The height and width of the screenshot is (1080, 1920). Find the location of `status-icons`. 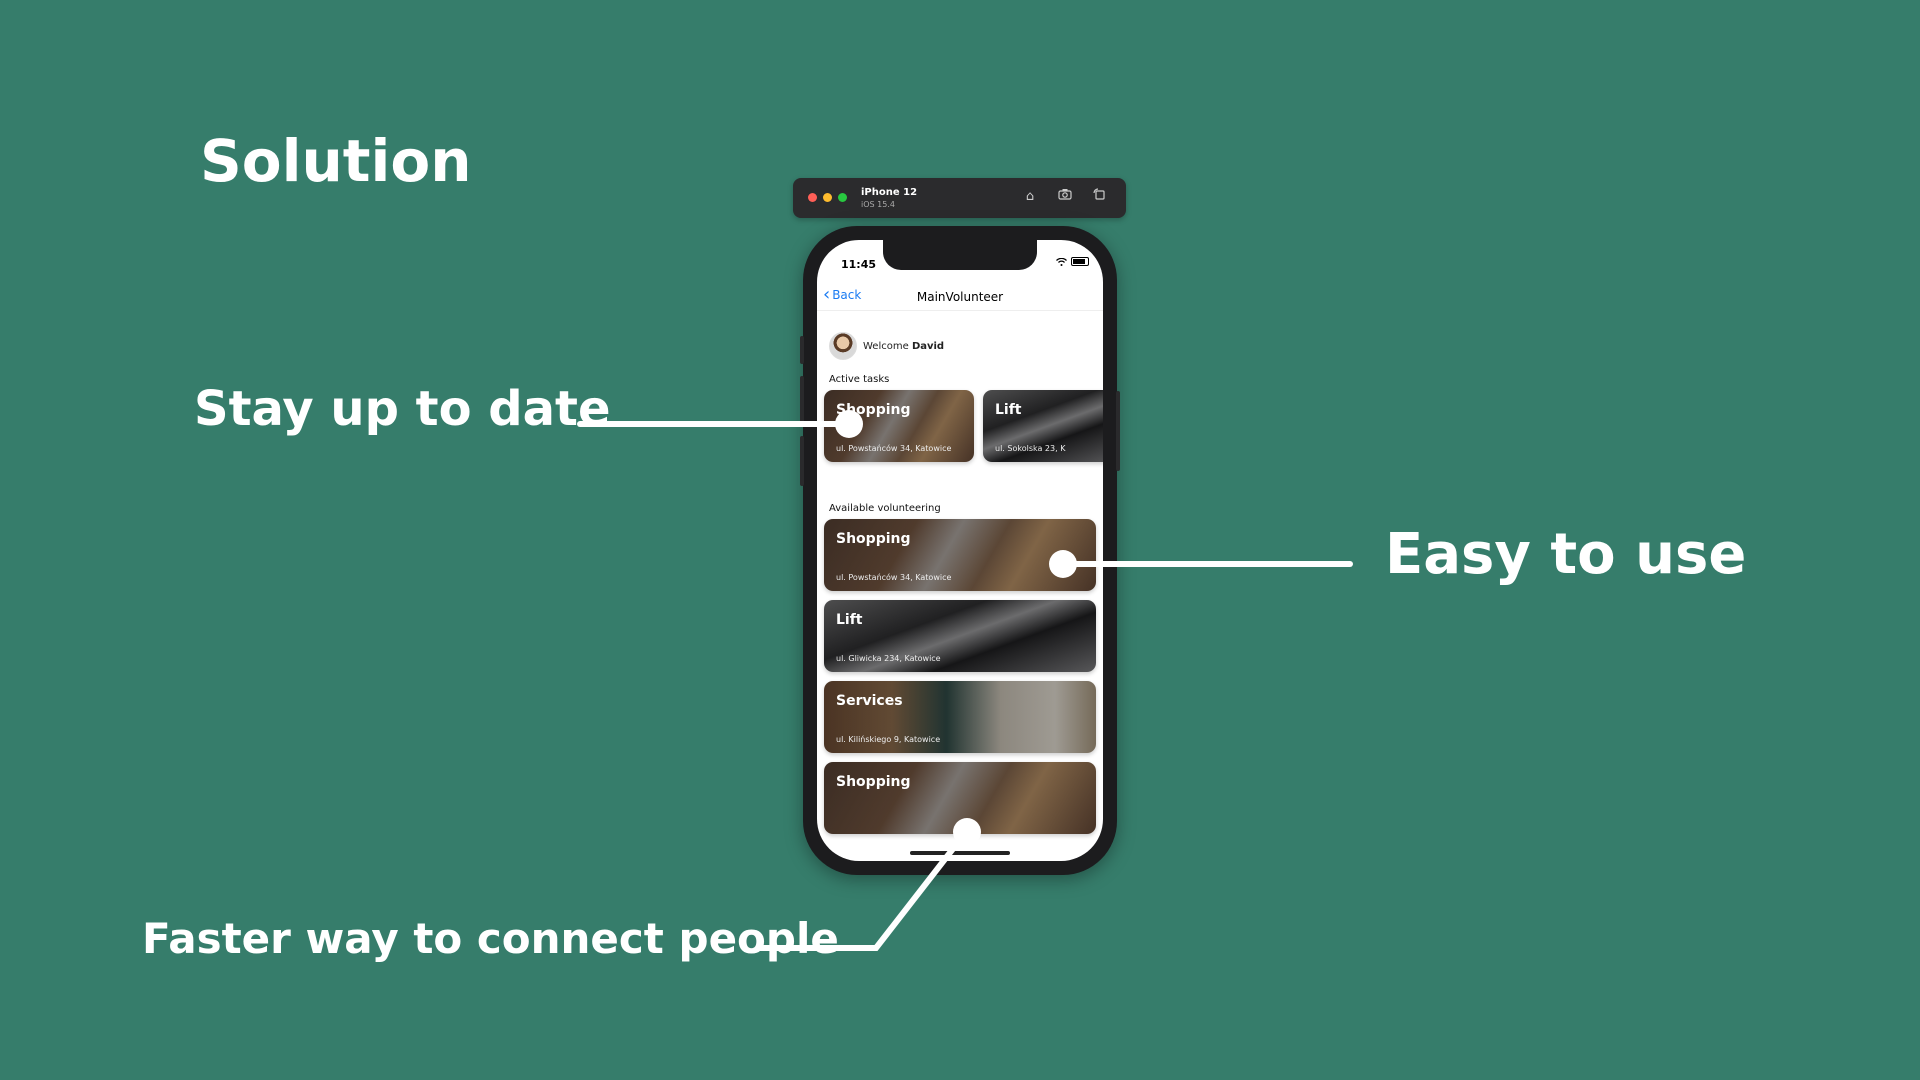

status-icons is located at coordinates (1072, 261).